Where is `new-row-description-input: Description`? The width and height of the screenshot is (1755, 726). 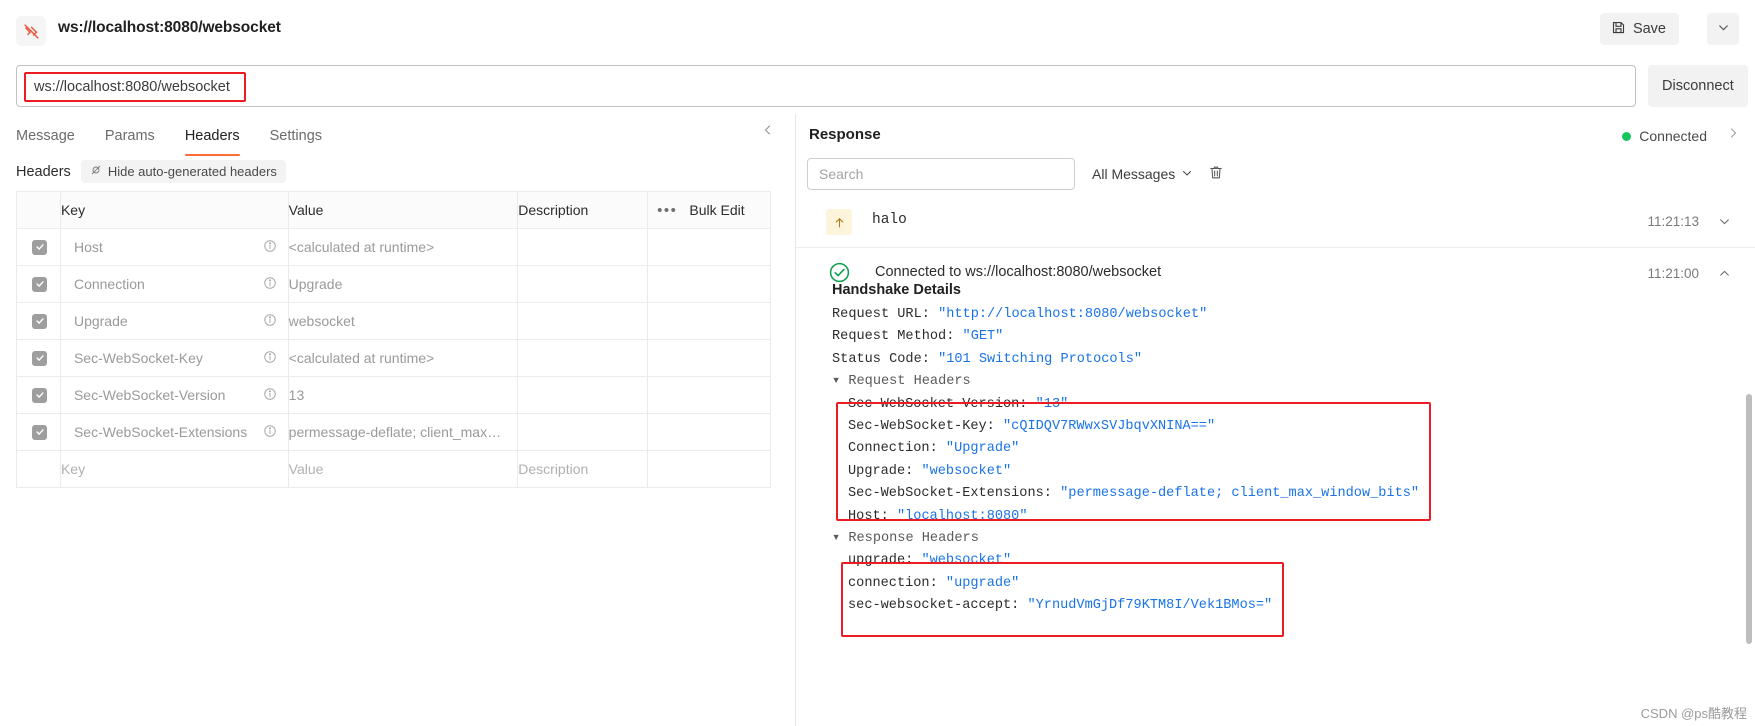 new-row-description-input: Description is located at coordinates (583, 469).